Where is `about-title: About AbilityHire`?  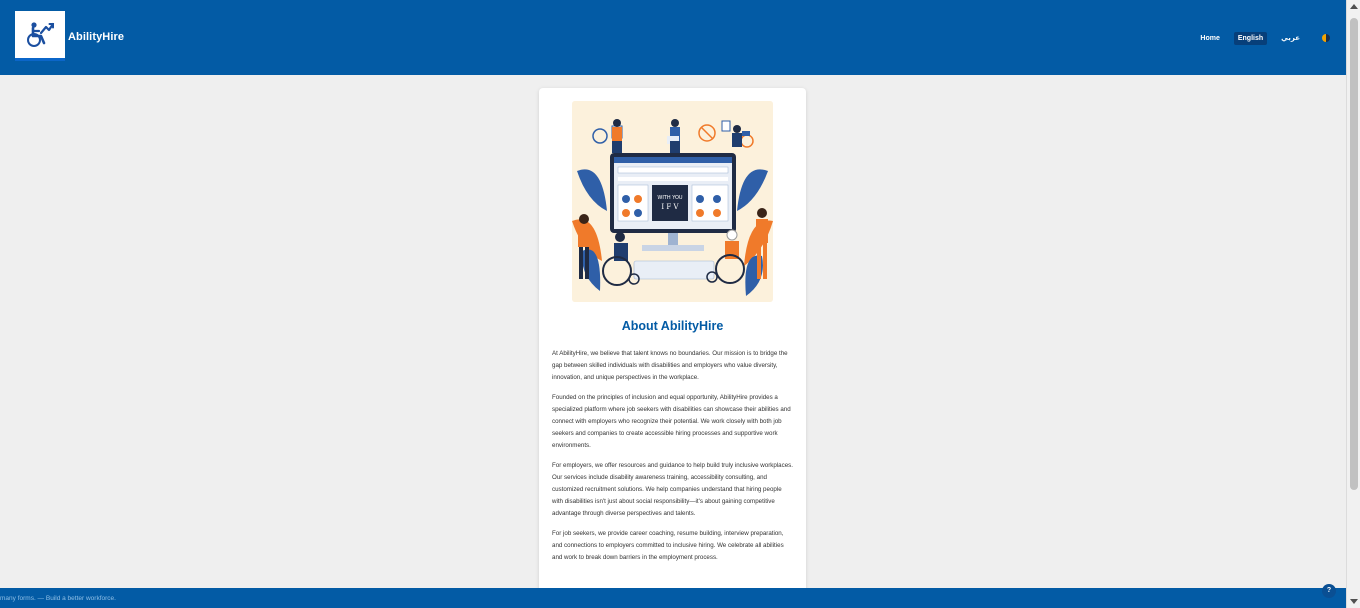 about-title: About AbilityHire is located at coordinates (672, 326).